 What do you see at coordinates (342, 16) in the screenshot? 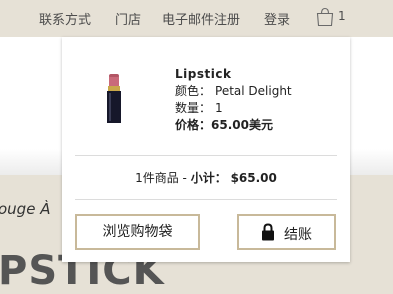
I see `bag-count-badge: 1` at bounding box center [342, 16].